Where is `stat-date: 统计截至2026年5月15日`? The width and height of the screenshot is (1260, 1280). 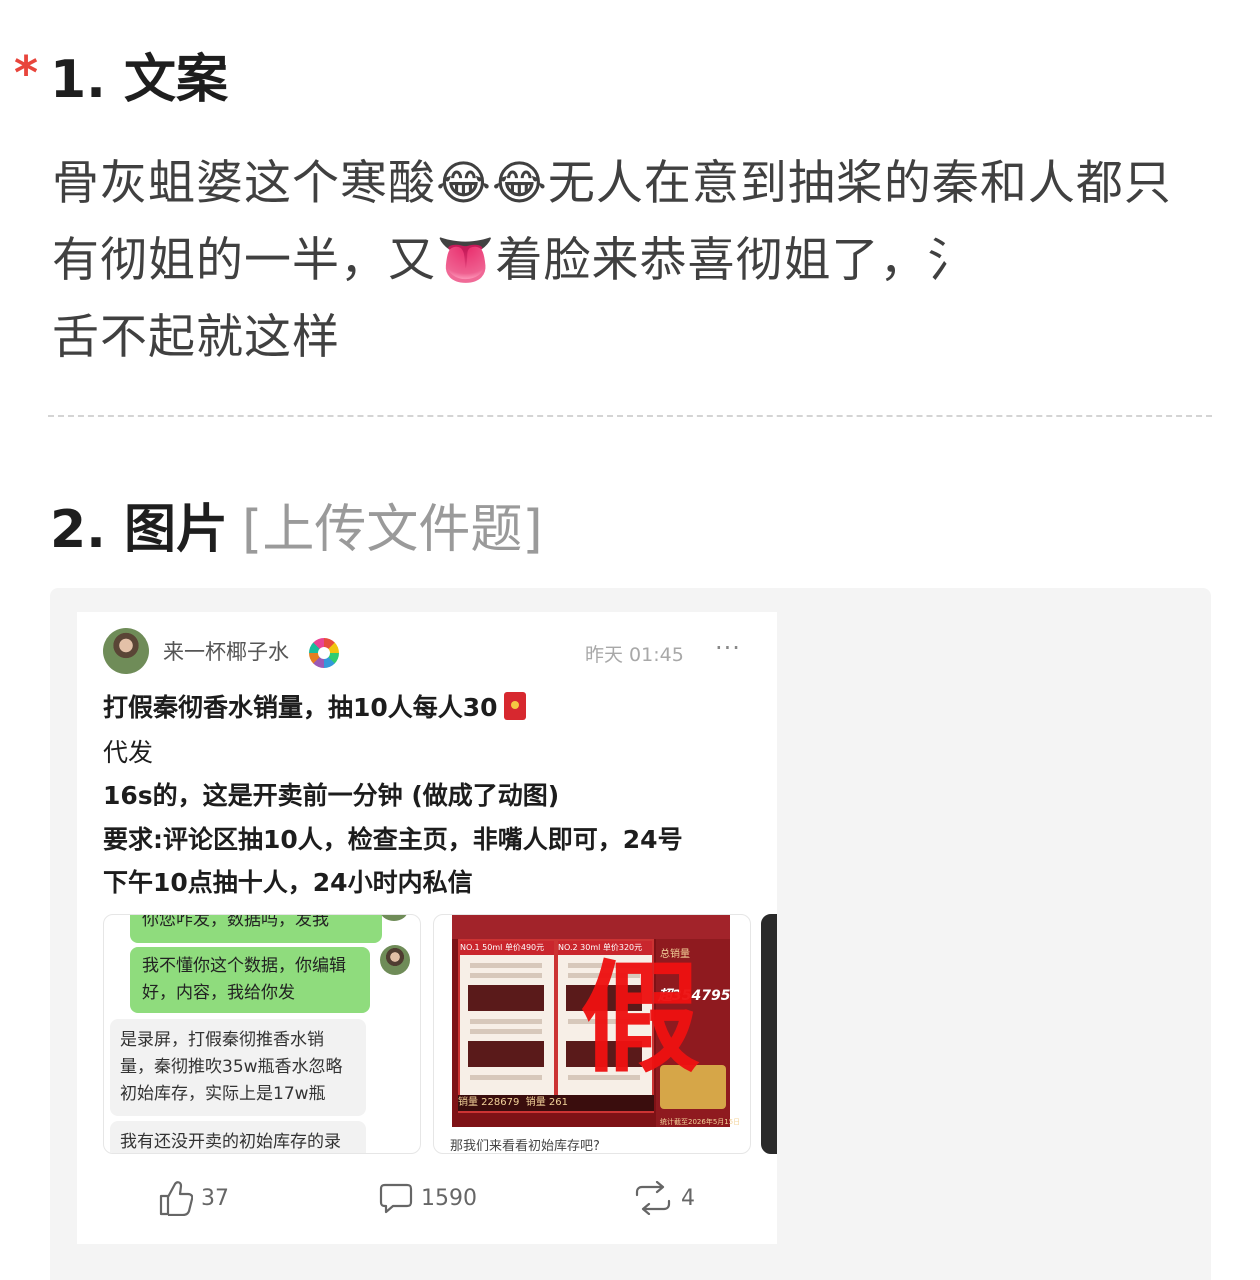
stat-date: 统计截至2026年5月15日 is located at coordinates (700, 1122).